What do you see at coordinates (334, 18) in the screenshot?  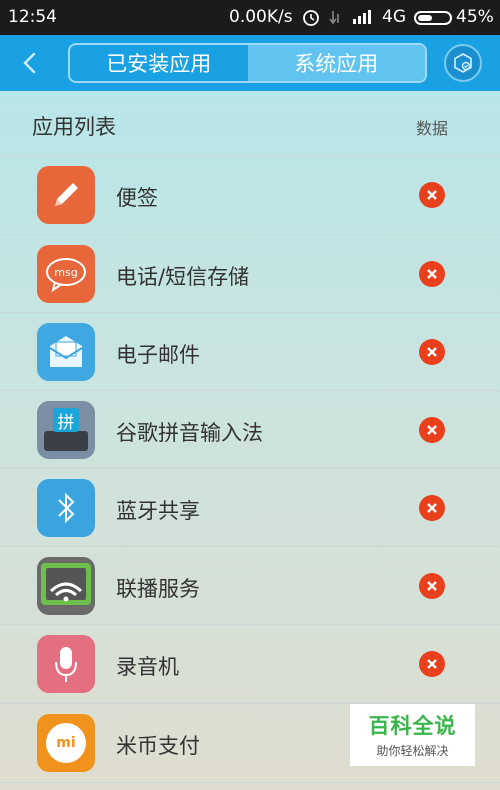 I see `signal-strength-icon` at bounding box center [334, 18].